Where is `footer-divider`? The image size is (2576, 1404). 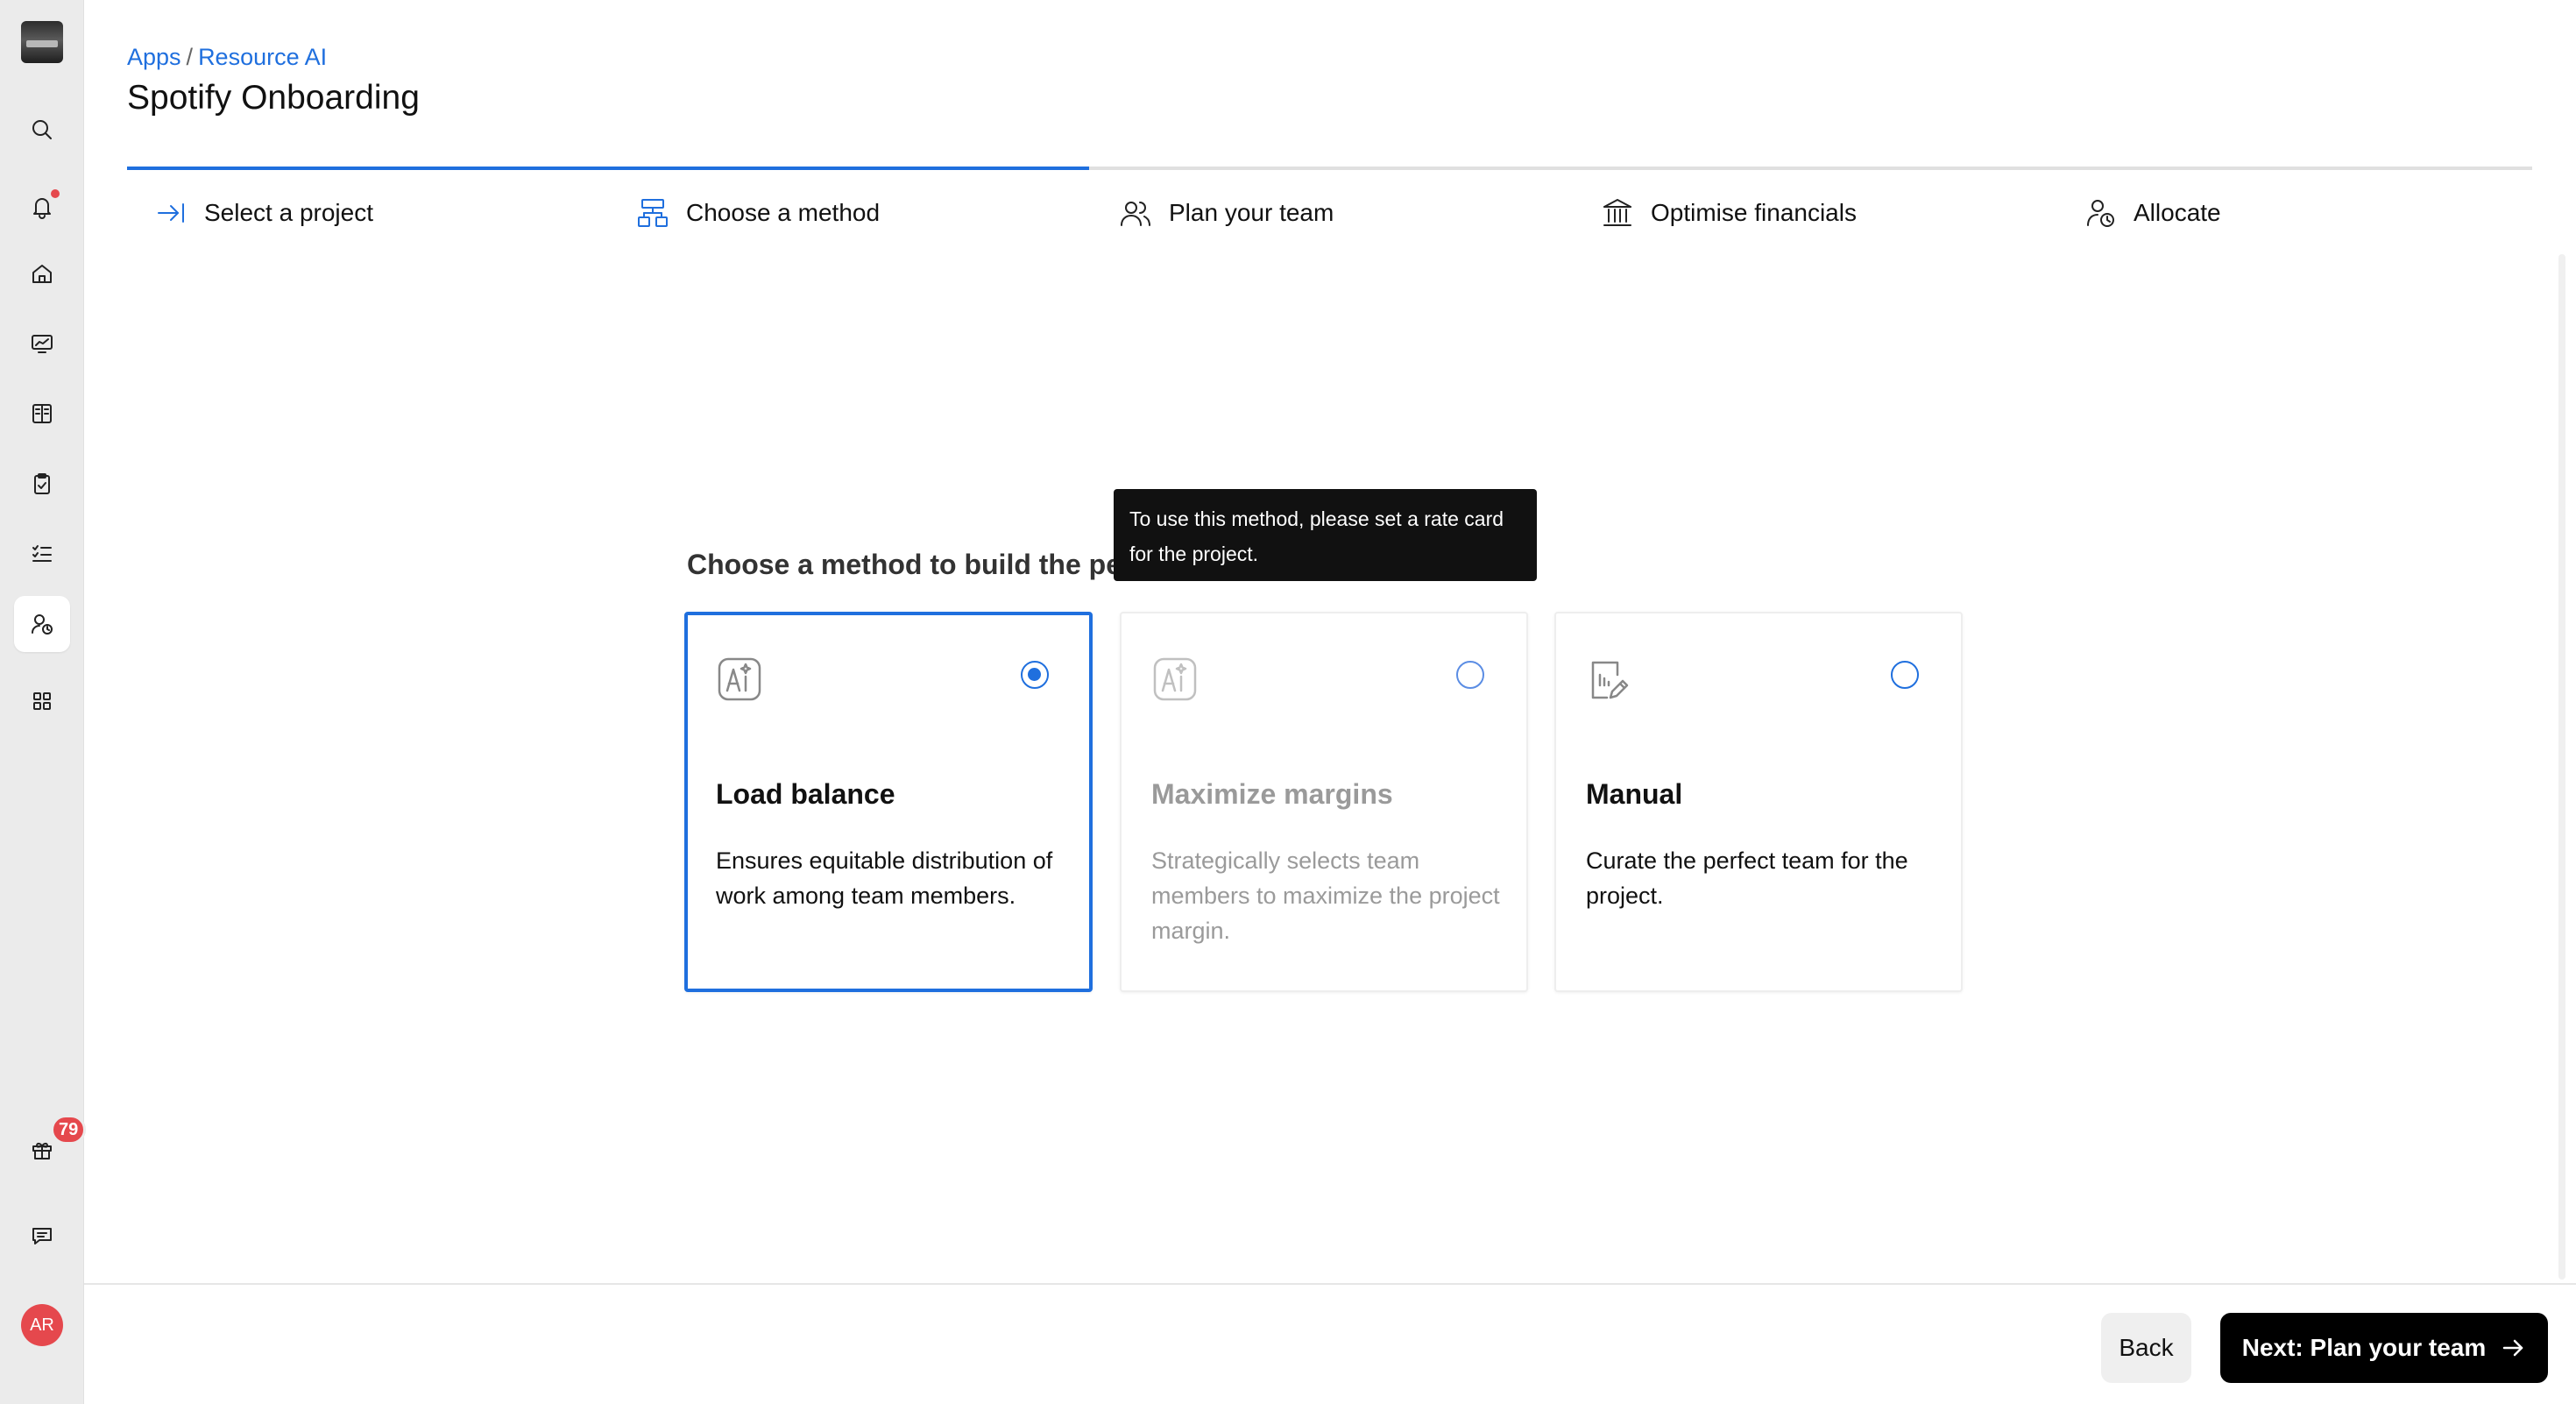
footer-divider is located at coordinates (1330, 1284).